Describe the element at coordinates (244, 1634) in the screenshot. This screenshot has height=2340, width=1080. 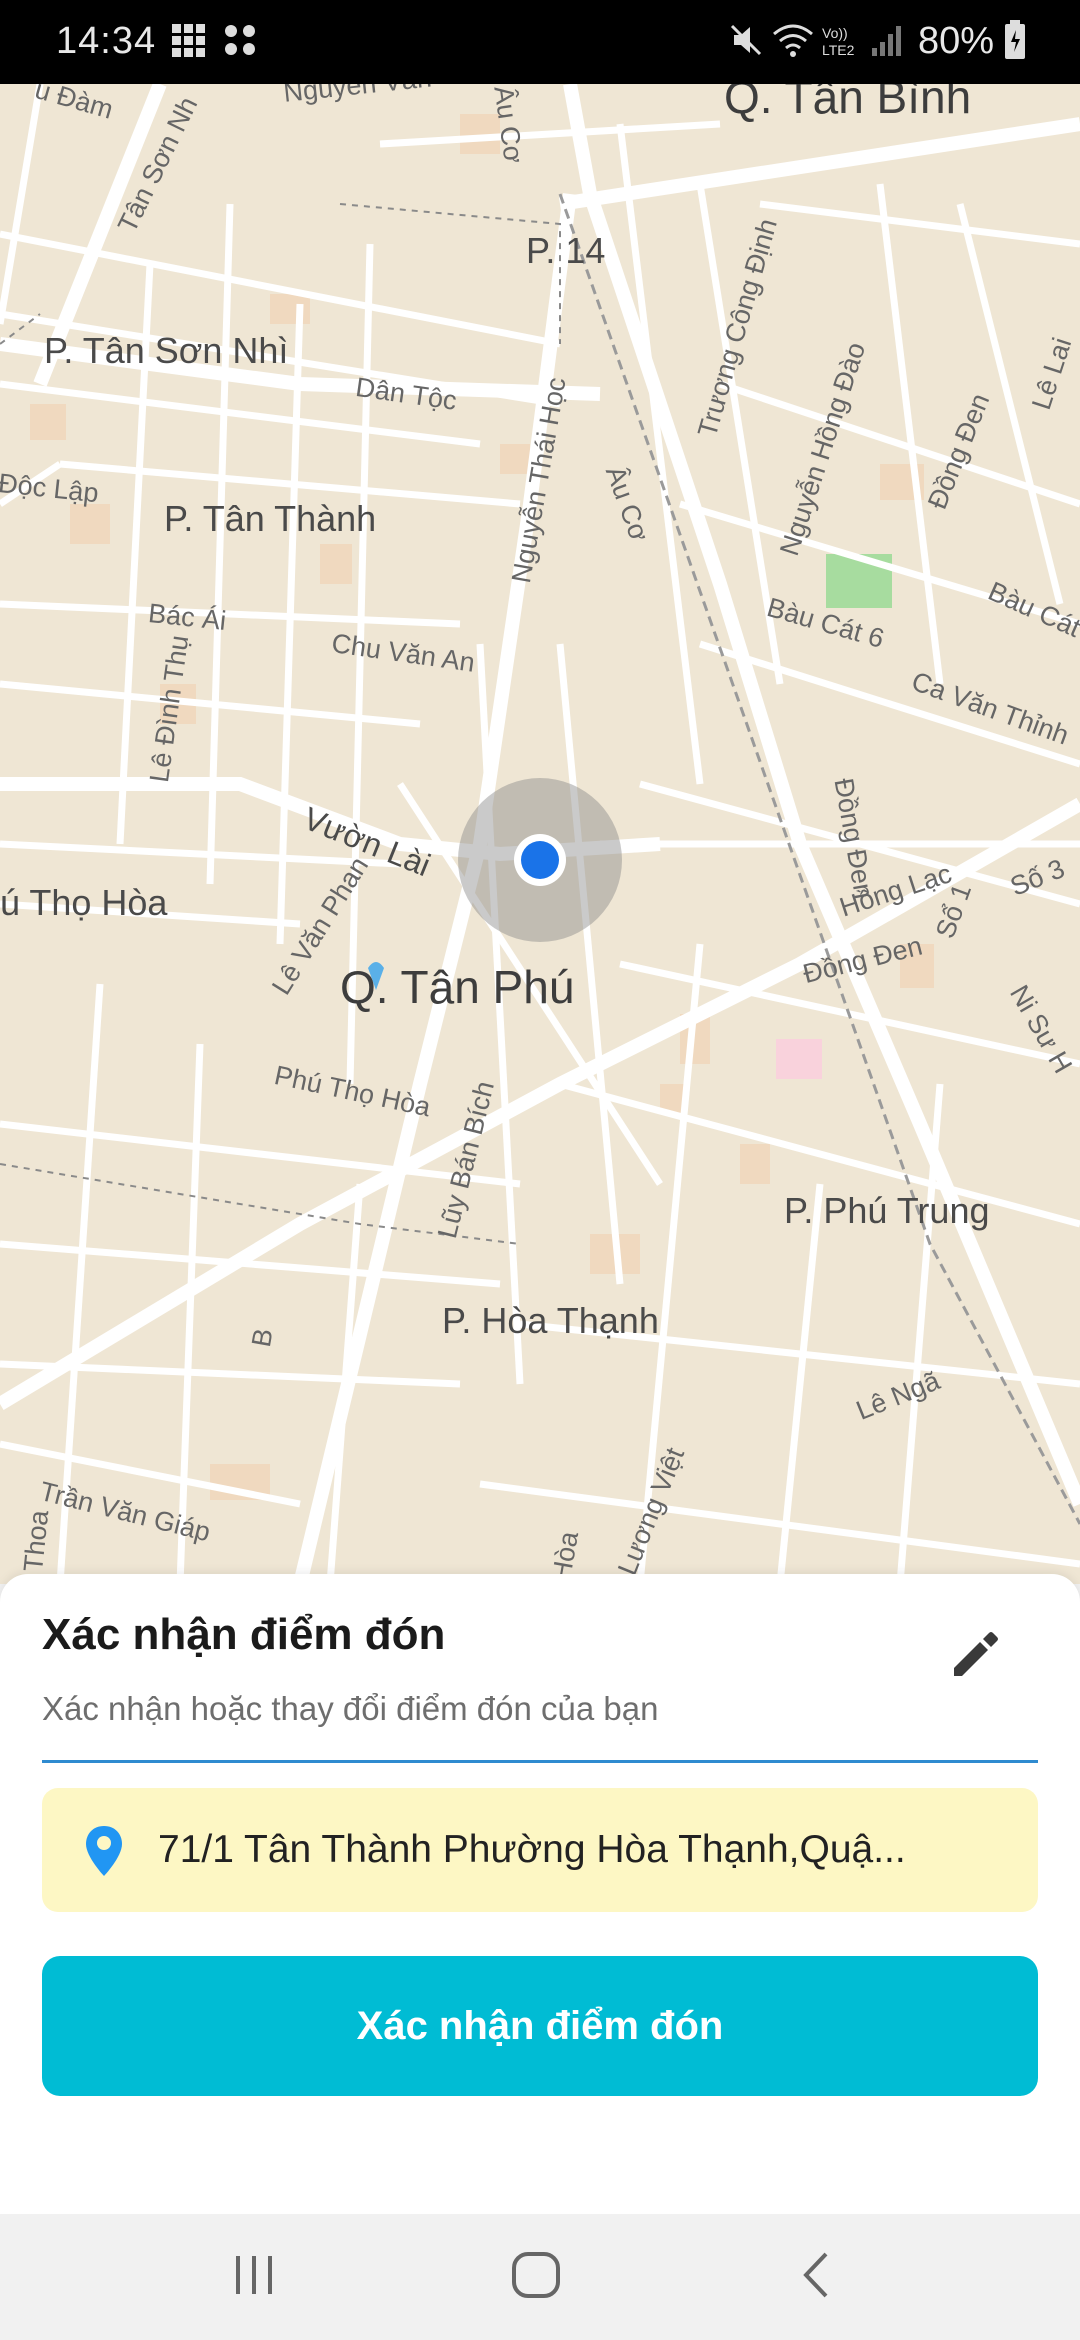
I see `sheet-title: Xác nhận điểm đón` at that location.